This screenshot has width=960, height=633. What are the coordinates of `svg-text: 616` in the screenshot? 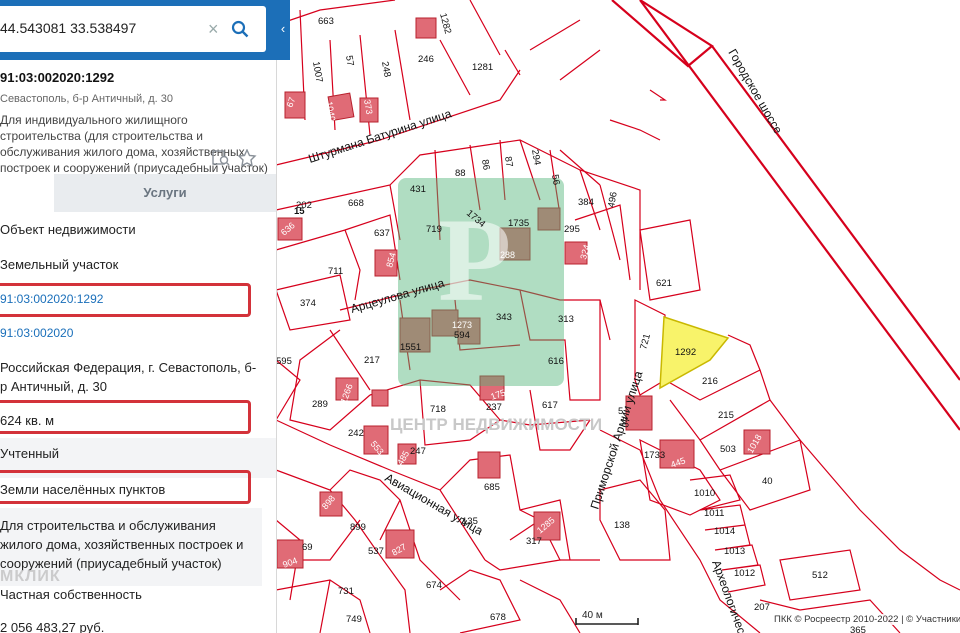 It's located at (556, 361).